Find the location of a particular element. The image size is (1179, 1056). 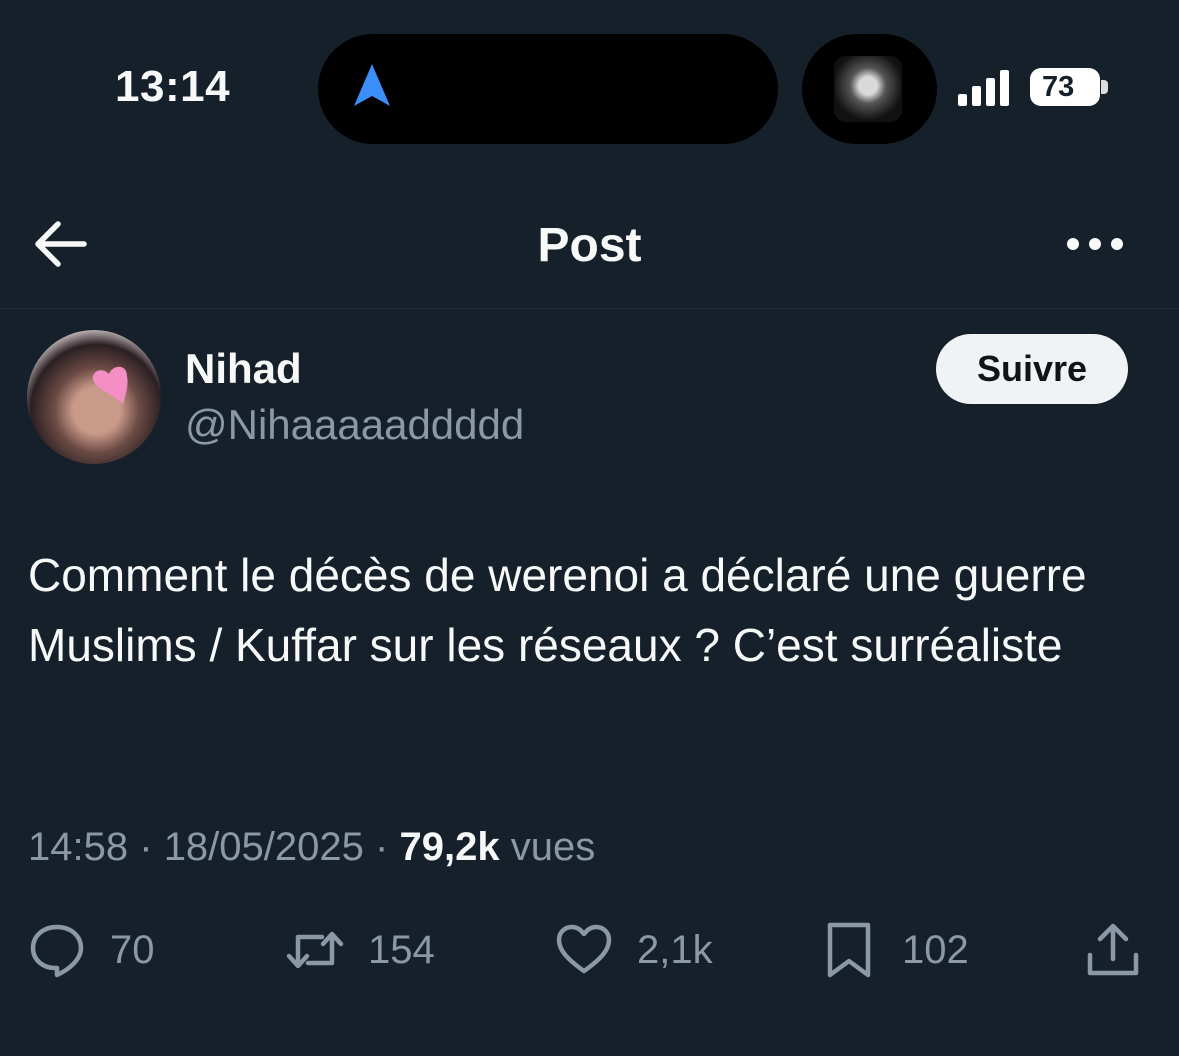

view-count: 79,2k is located at coordinates (449, 847).